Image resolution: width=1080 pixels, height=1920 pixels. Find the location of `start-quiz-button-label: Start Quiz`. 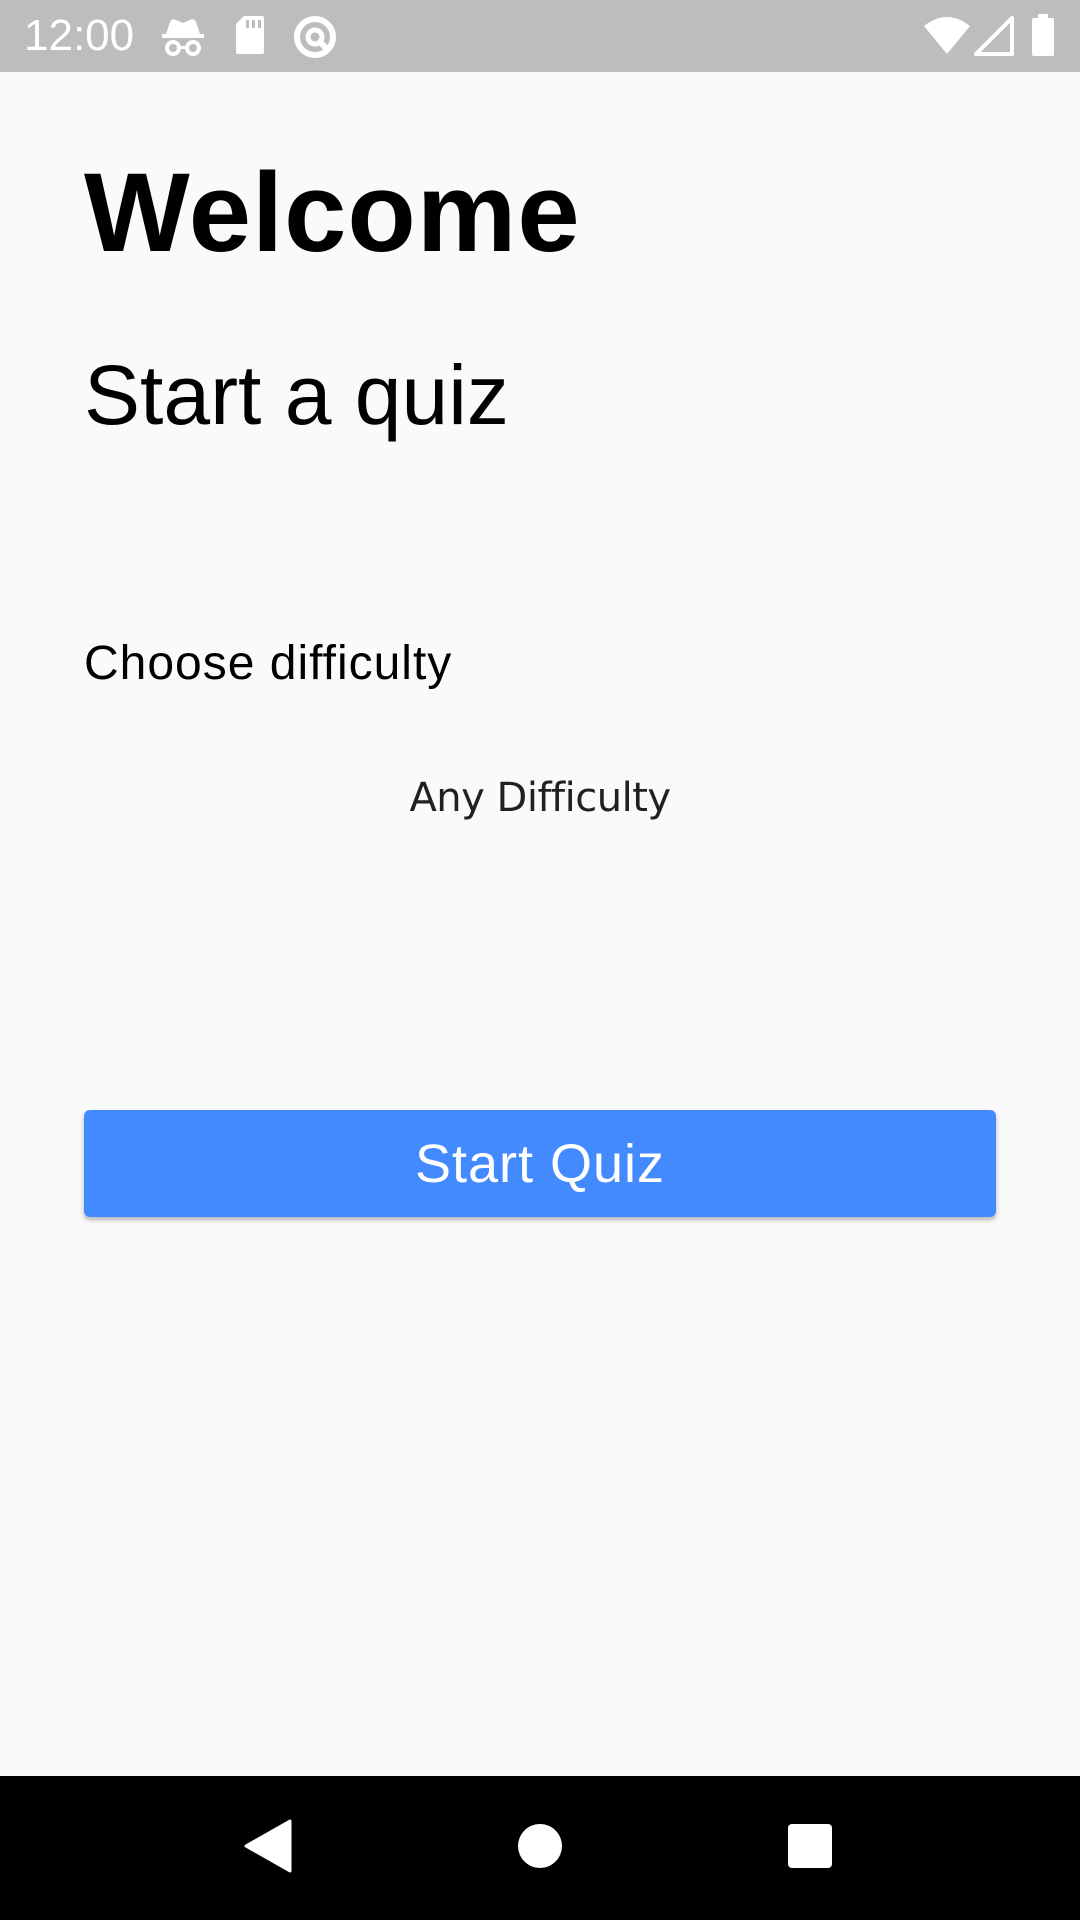

start-quiz-button-label: Start Quiz is located at coordinates (540, 1163).